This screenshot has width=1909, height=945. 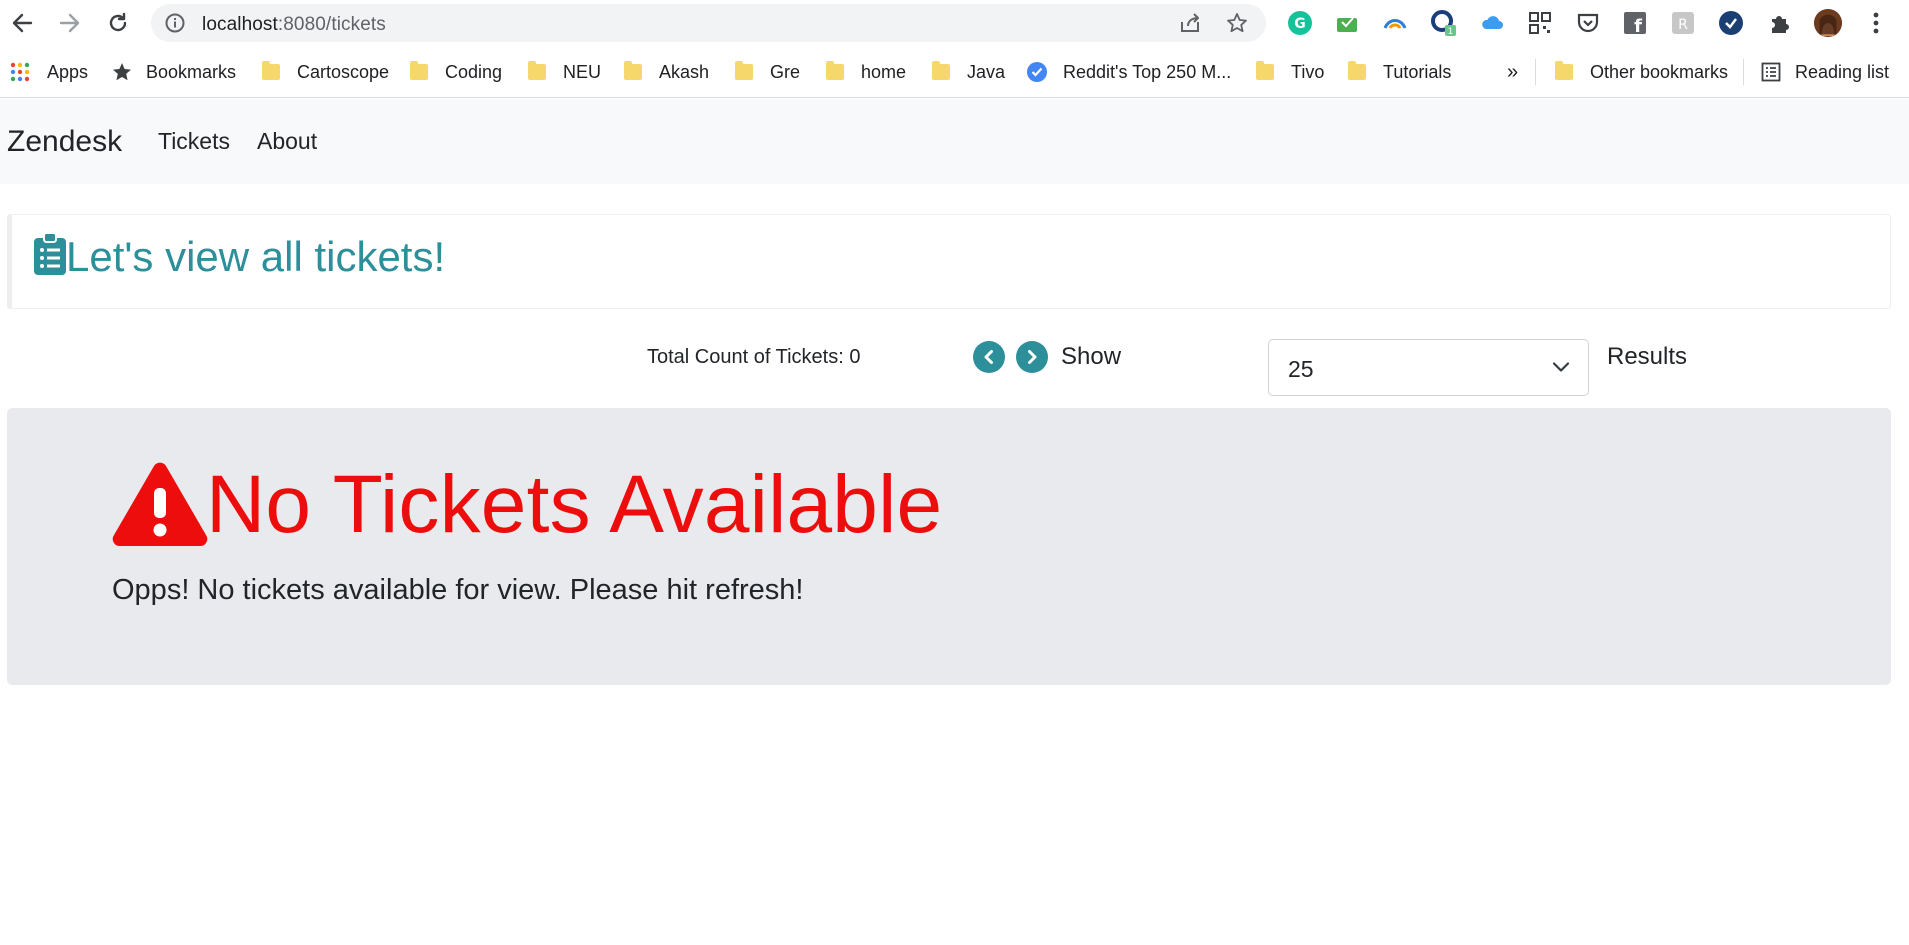 I want to click on svg-text: G, so click(x=1300, y=24).